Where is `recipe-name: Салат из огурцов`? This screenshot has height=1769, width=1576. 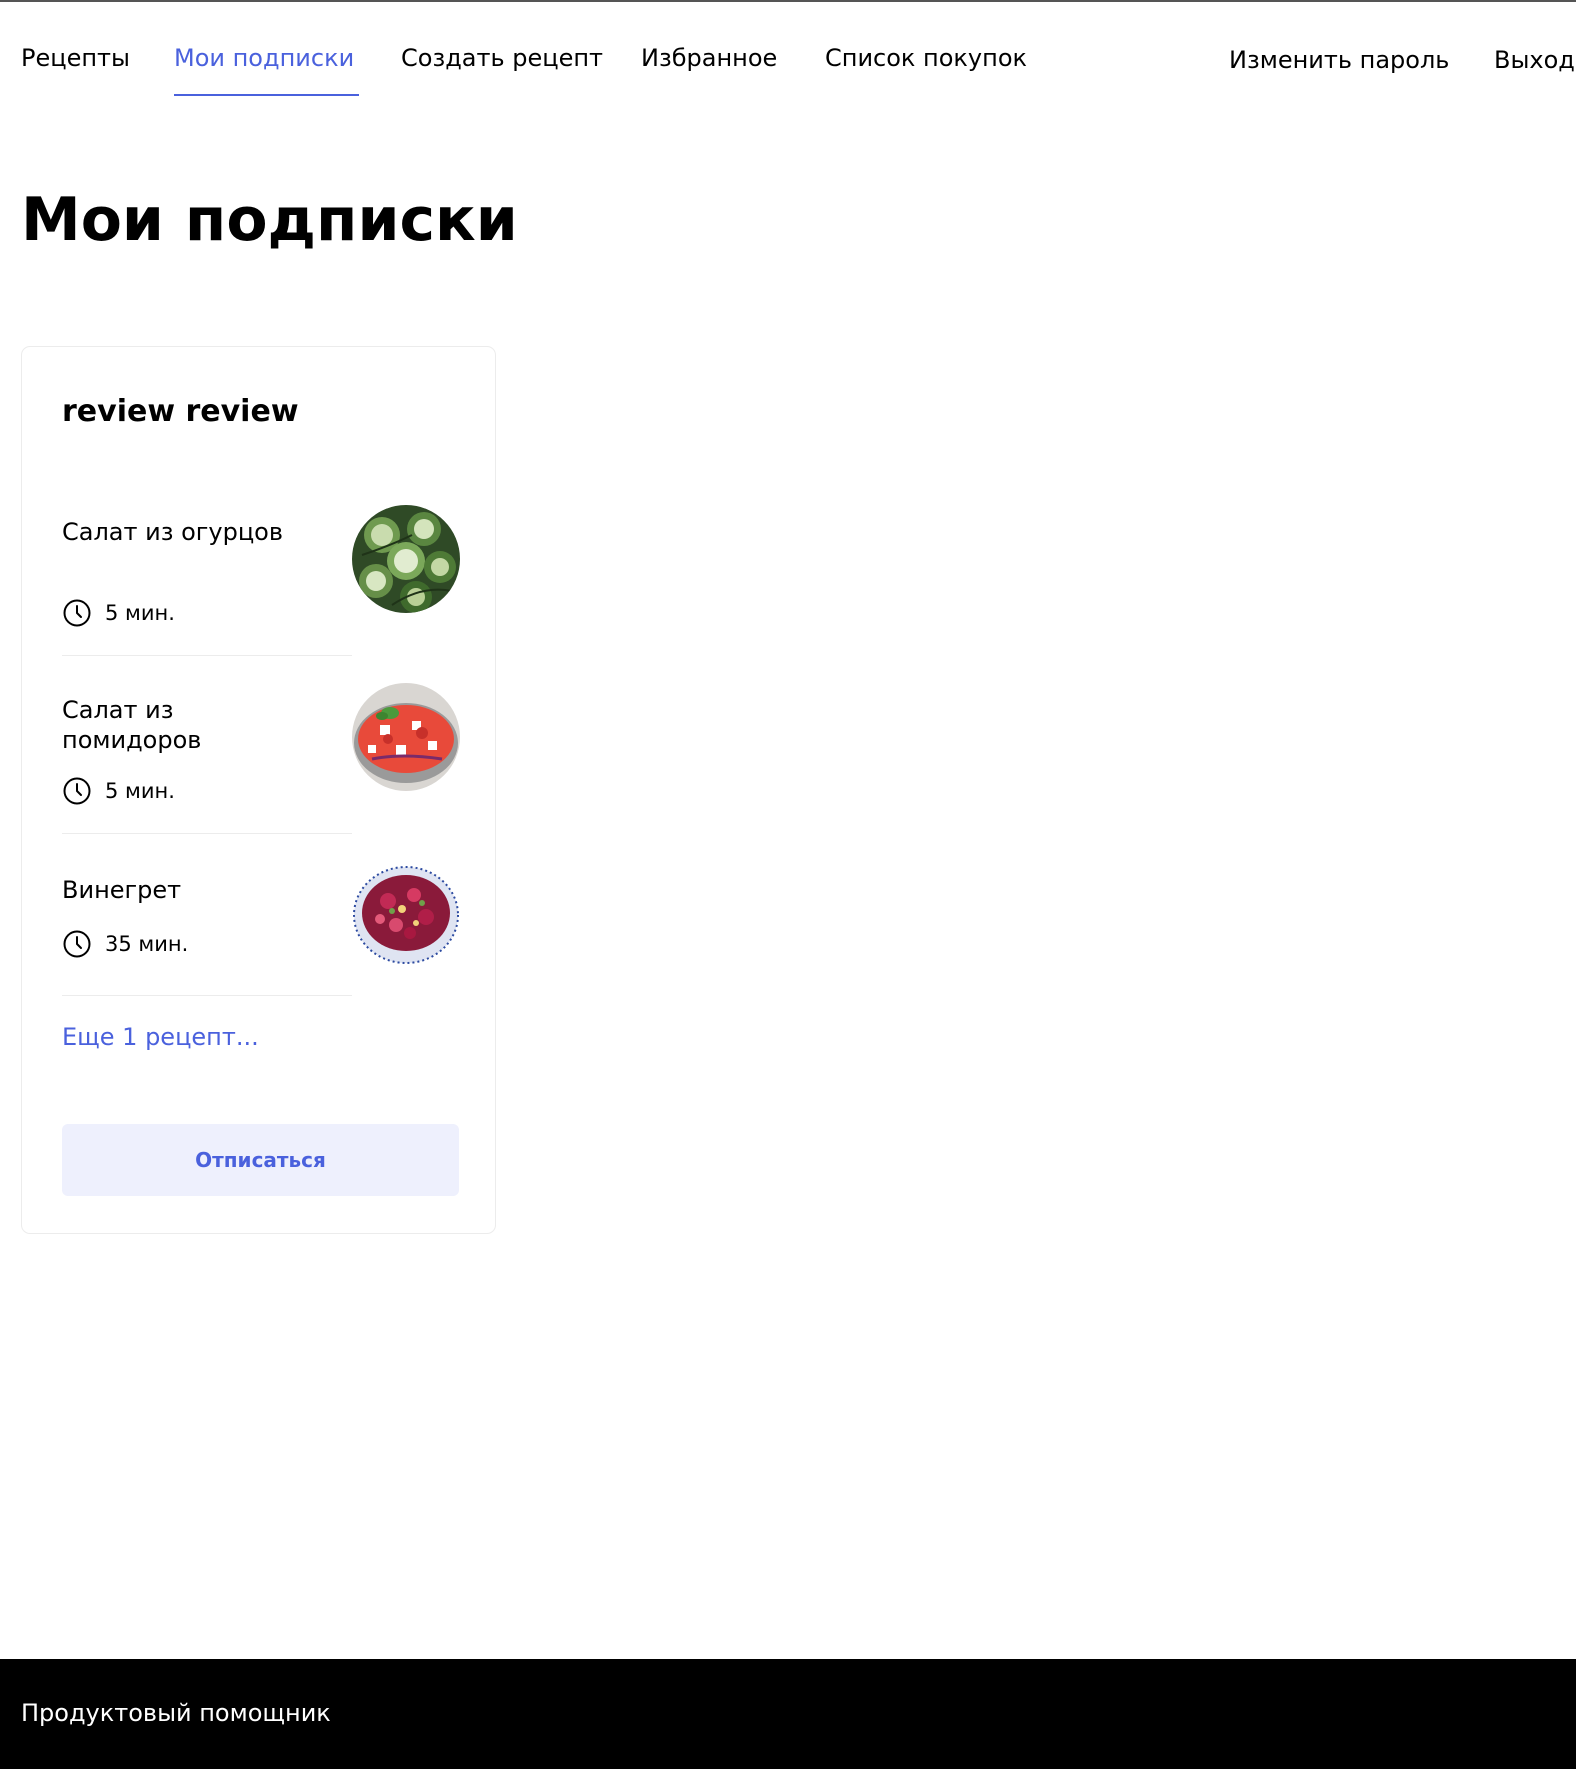 recipe-name: Салат из огурцов is located at coordinates (187, 532).